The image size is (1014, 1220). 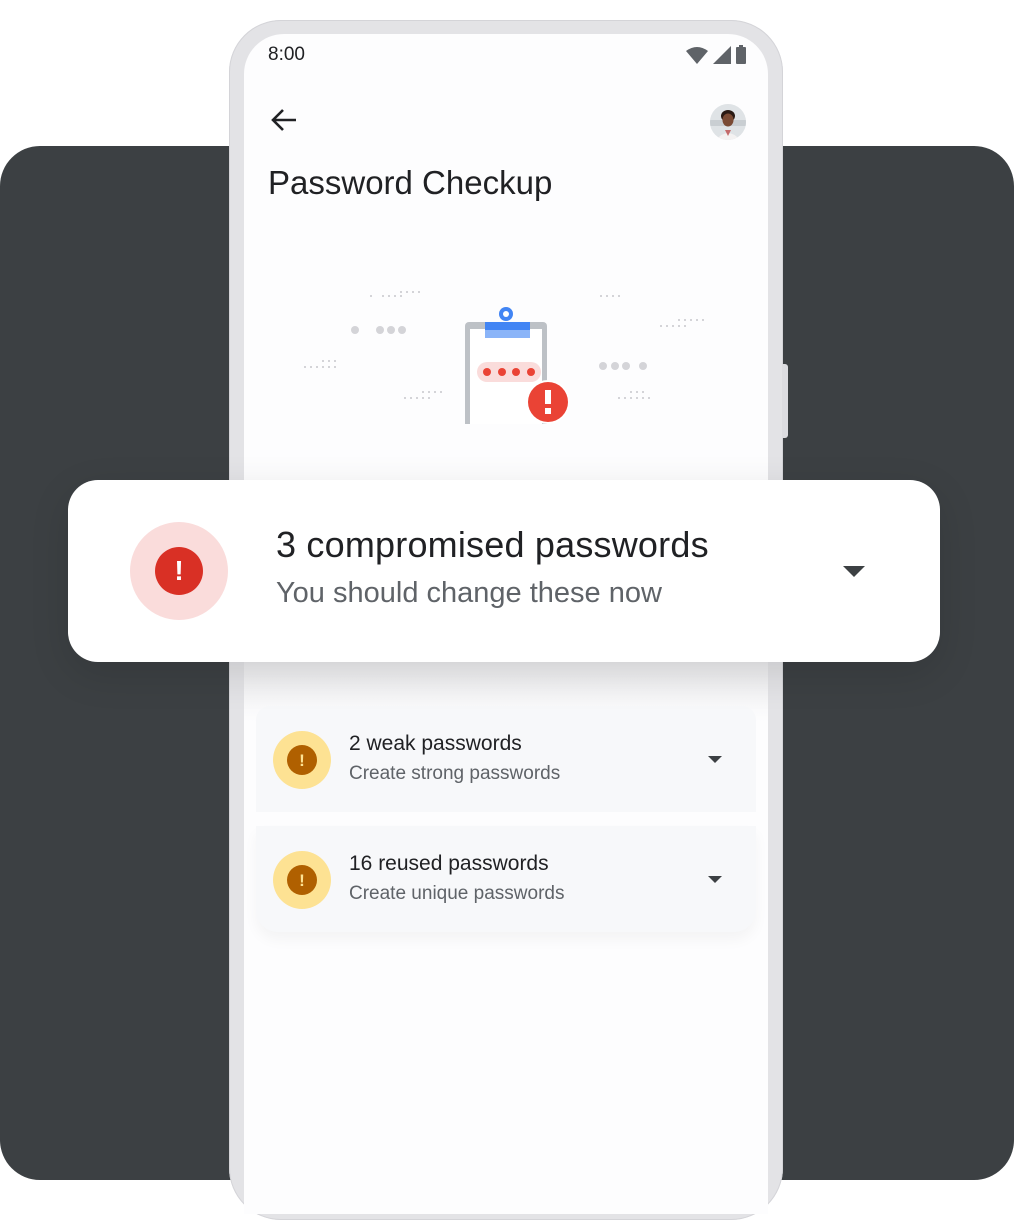 I want to click on wifi-icon, so click(x=697, y=57).